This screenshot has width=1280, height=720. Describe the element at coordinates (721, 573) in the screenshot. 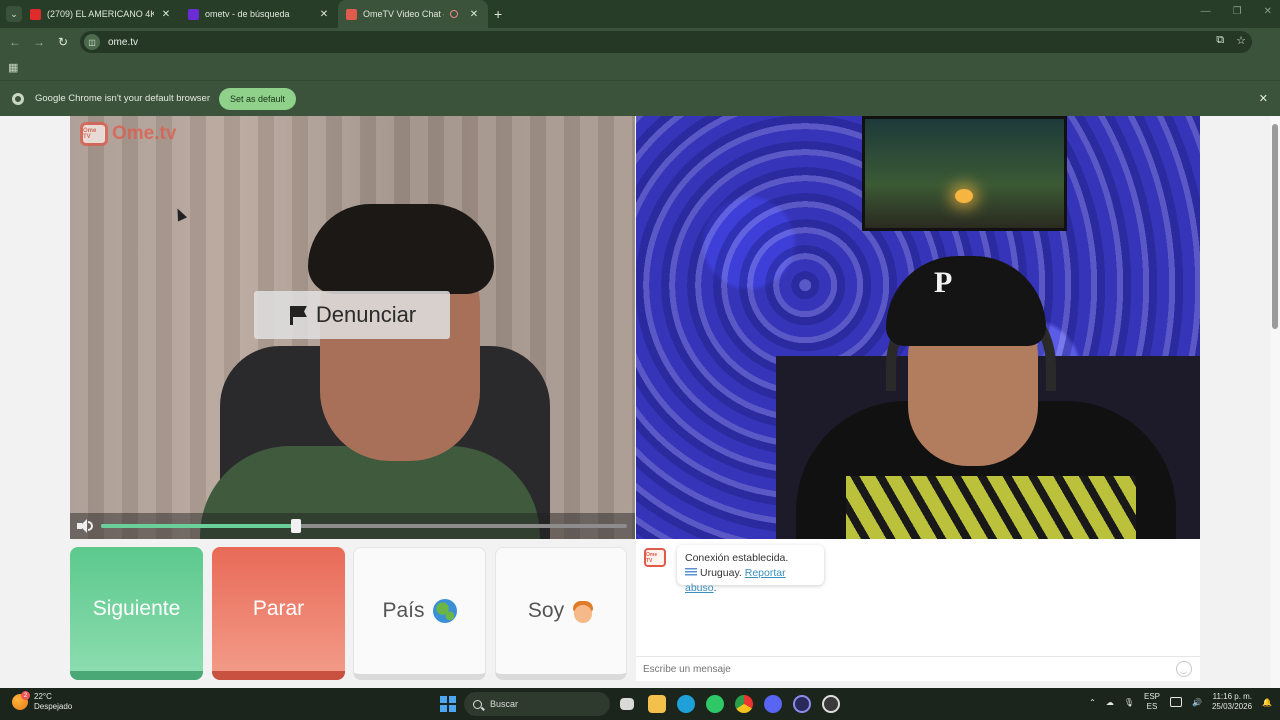

I see `country-name: Uruguay.` at that location.